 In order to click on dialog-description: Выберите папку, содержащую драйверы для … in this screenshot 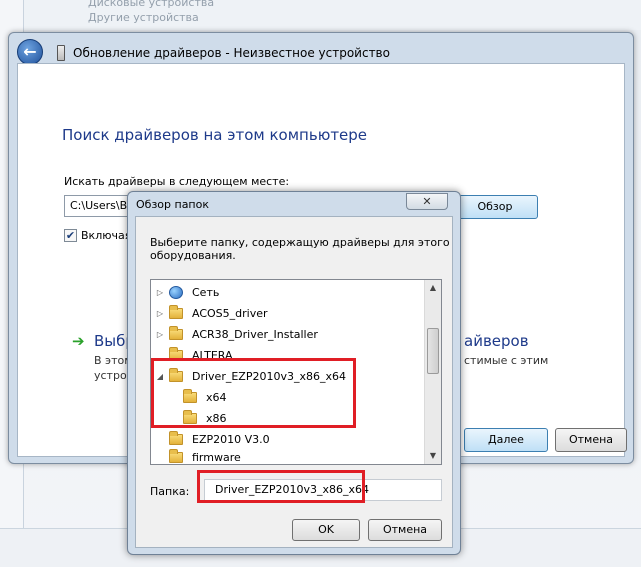, I will do `click(300, 242)`.